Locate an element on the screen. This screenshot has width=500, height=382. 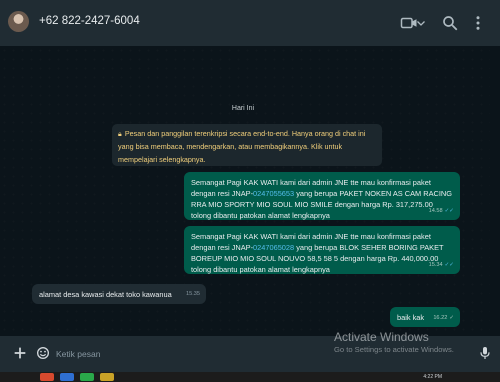
search-icon is located at coordinates (450, 23).